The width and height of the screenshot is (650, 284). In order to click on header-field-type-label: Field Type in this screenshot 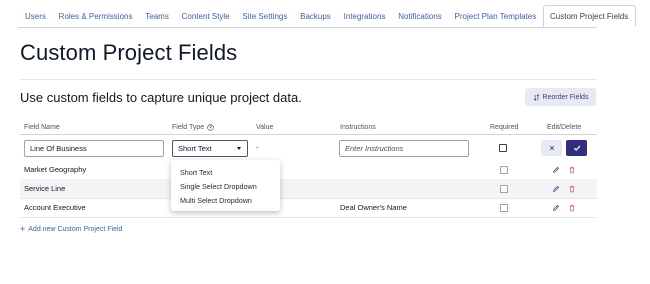, I will do `click(188, 127)`.